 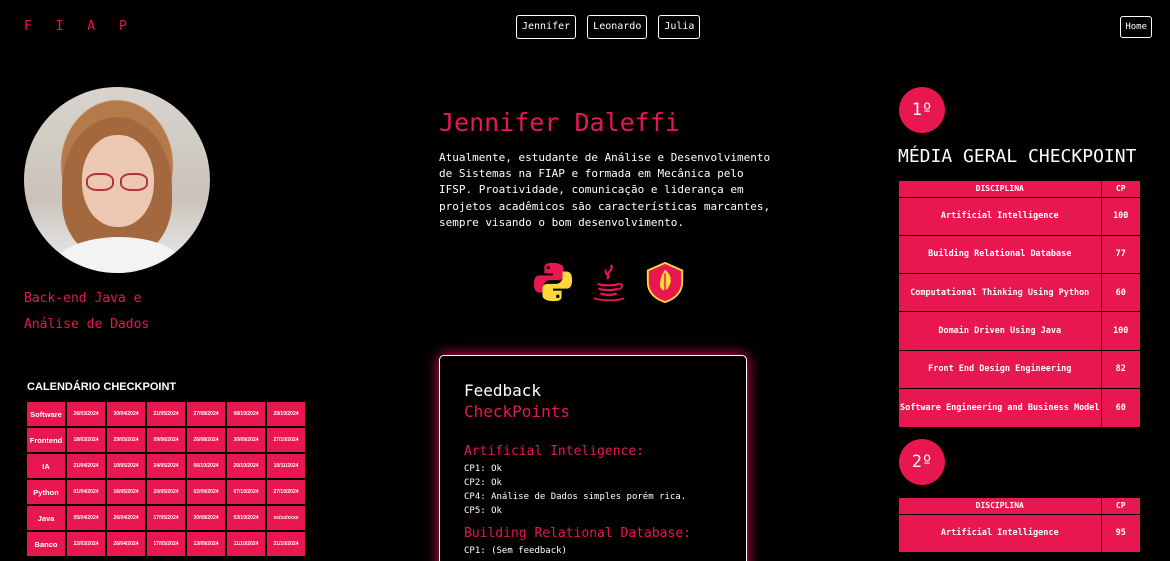 What do you see at coordinates (206, 544) in the screenshot?
I see `calendar-date: 13/09/2024` at bounding box center [206, 544].